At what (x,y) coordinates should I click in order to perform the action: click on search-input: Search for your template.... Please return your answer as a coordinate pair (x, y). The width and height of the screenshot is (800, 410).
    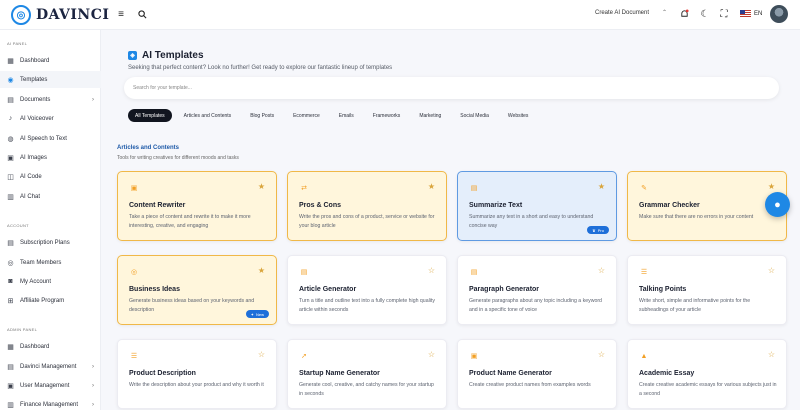
    Looking at the image, I should click on (451, 88).